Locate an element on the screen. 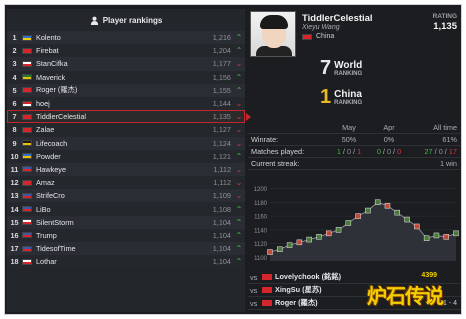 The height and width of the screenshot is (319, 466). stats-header-row: May Apr All time is located at coordinates (354, 128).